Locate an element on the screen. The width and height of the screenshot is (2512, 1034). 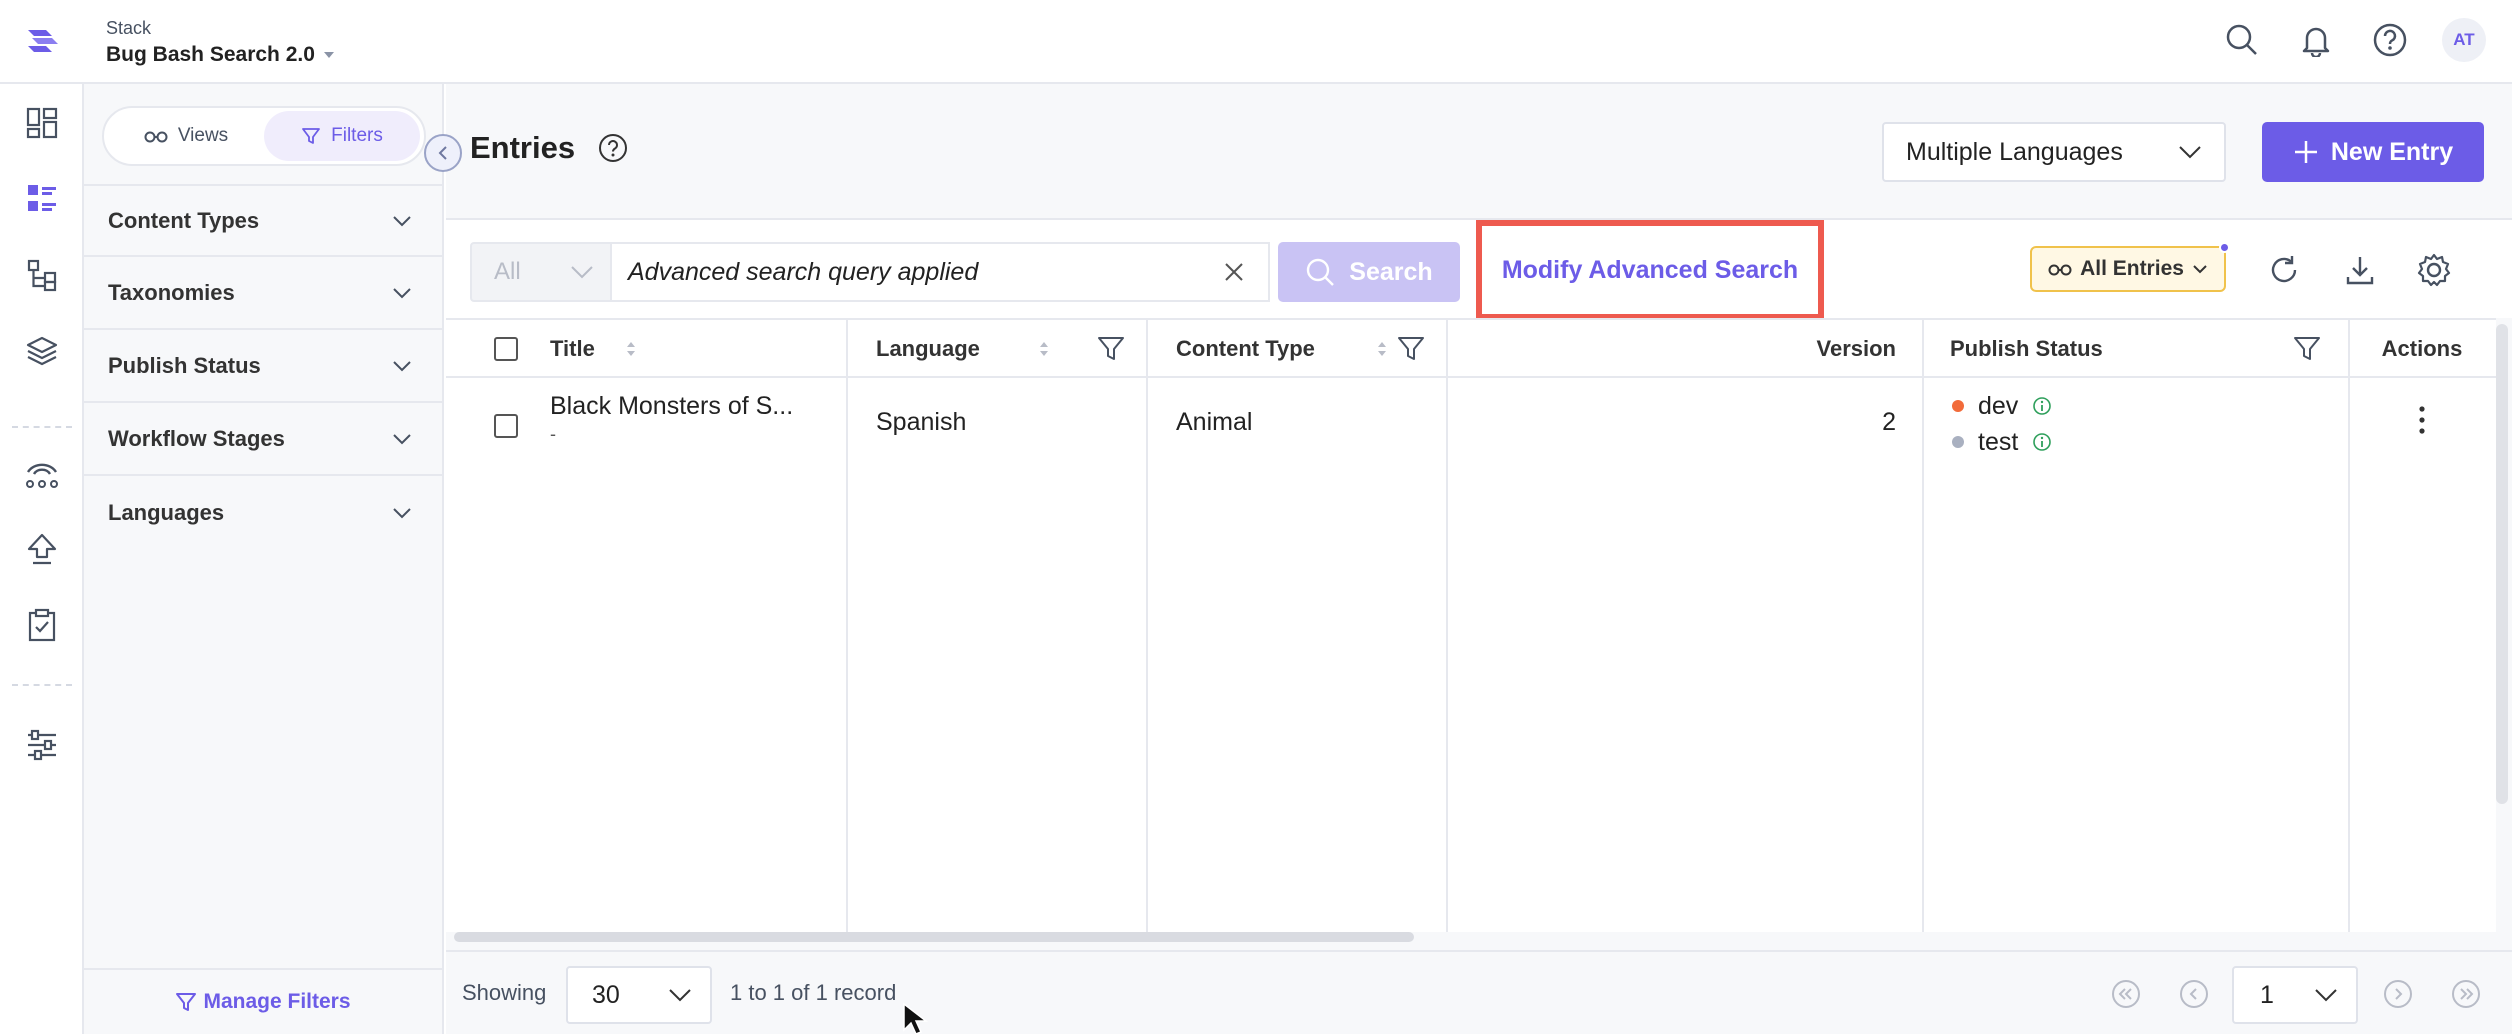
column-actions-label: Actions is located at coordinates (2422, 348).